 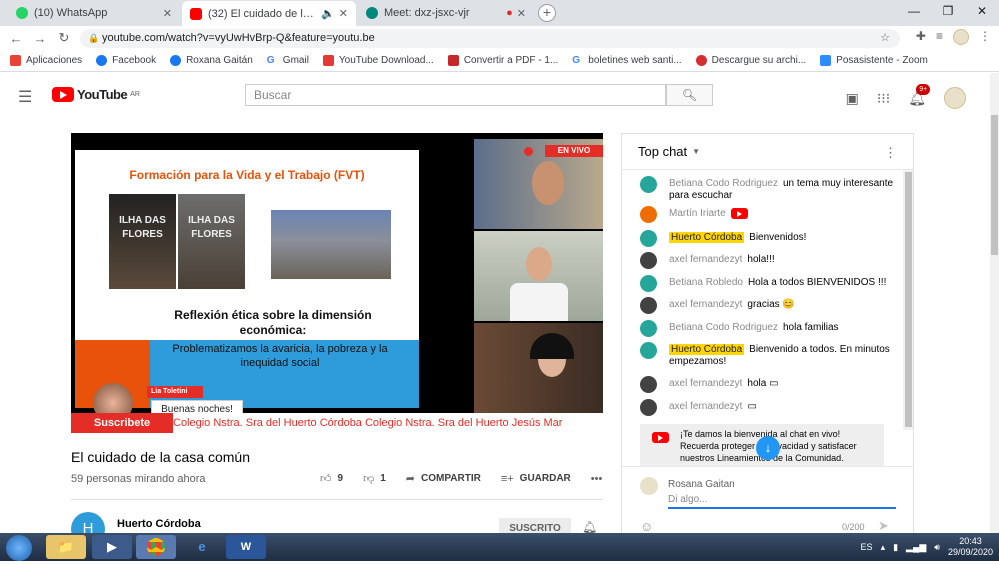 I want to click on bookmark-gmail: G Gmail, so click(x=287, y=60).